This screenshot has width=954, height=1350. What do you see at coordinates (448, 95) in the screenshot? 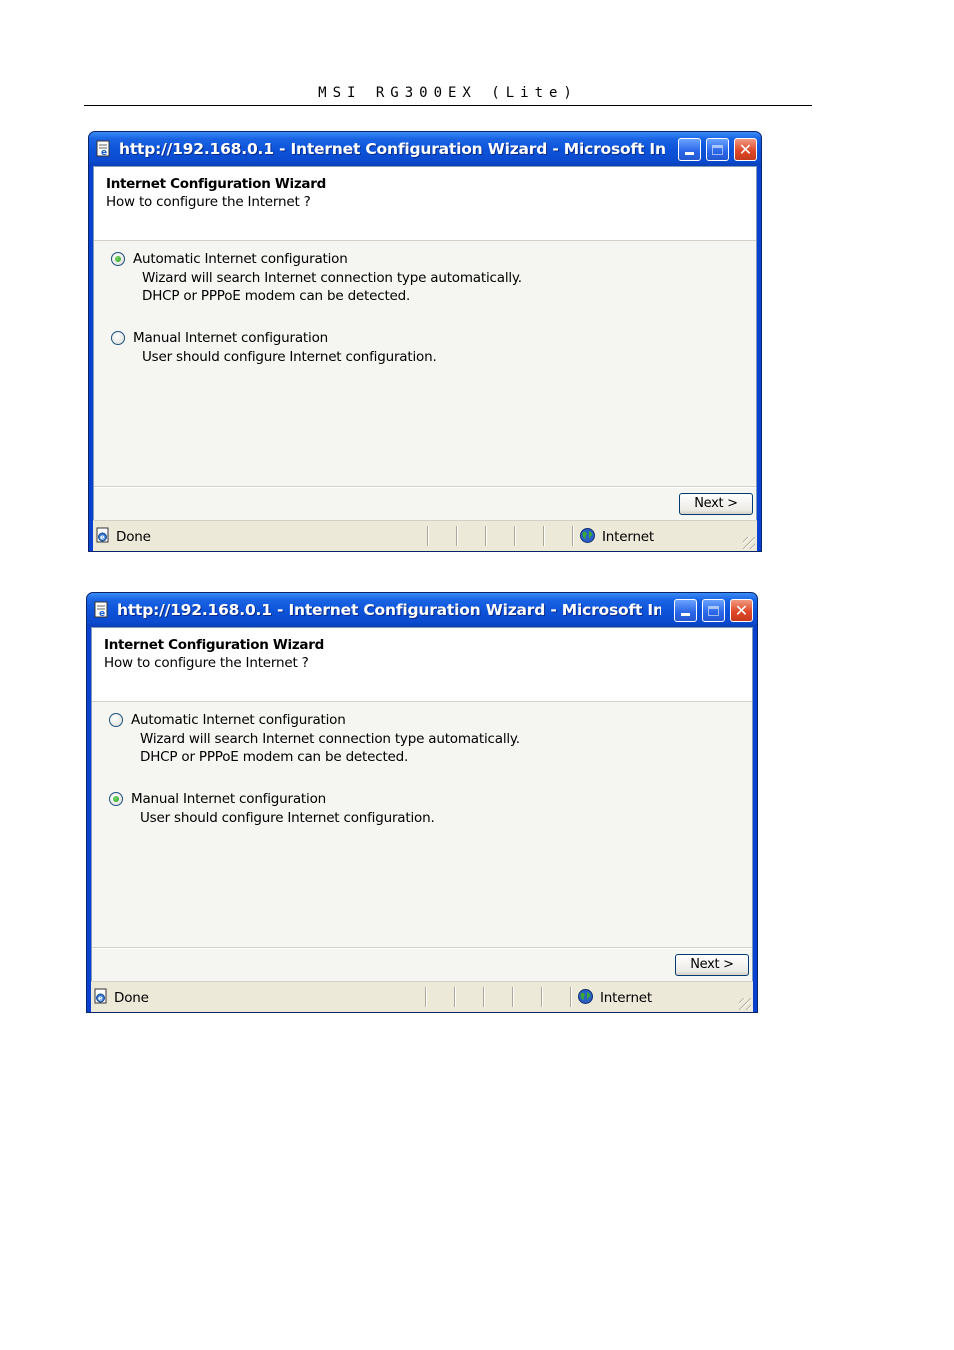
I see `document-header: MSI RG300EX (Lite)` at bounding box center [448, 95].